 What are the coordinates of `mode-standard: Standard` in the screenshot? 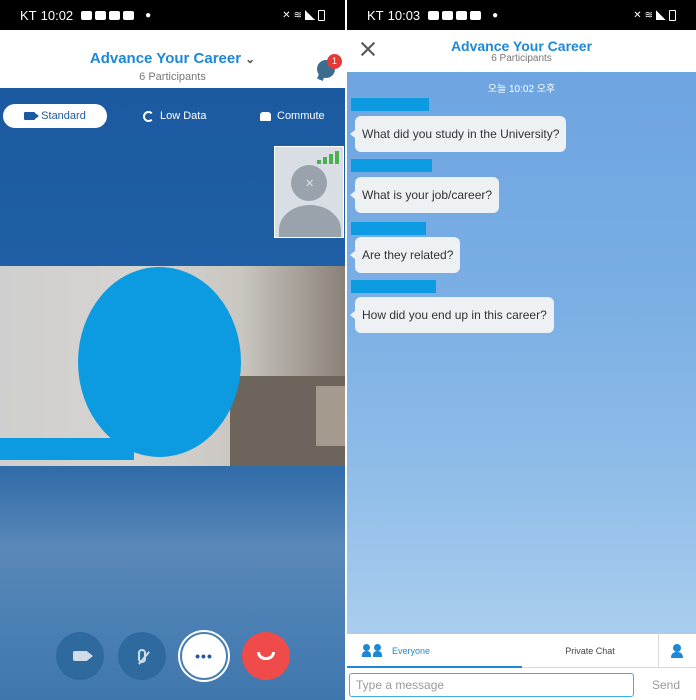 It's located at (55, 116).